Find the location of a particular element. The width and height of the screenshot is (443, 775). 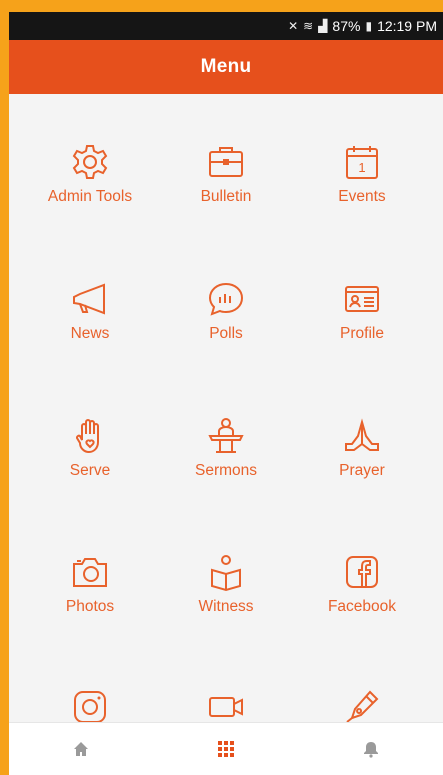

bell-icon is located at coordinates (370, 750).